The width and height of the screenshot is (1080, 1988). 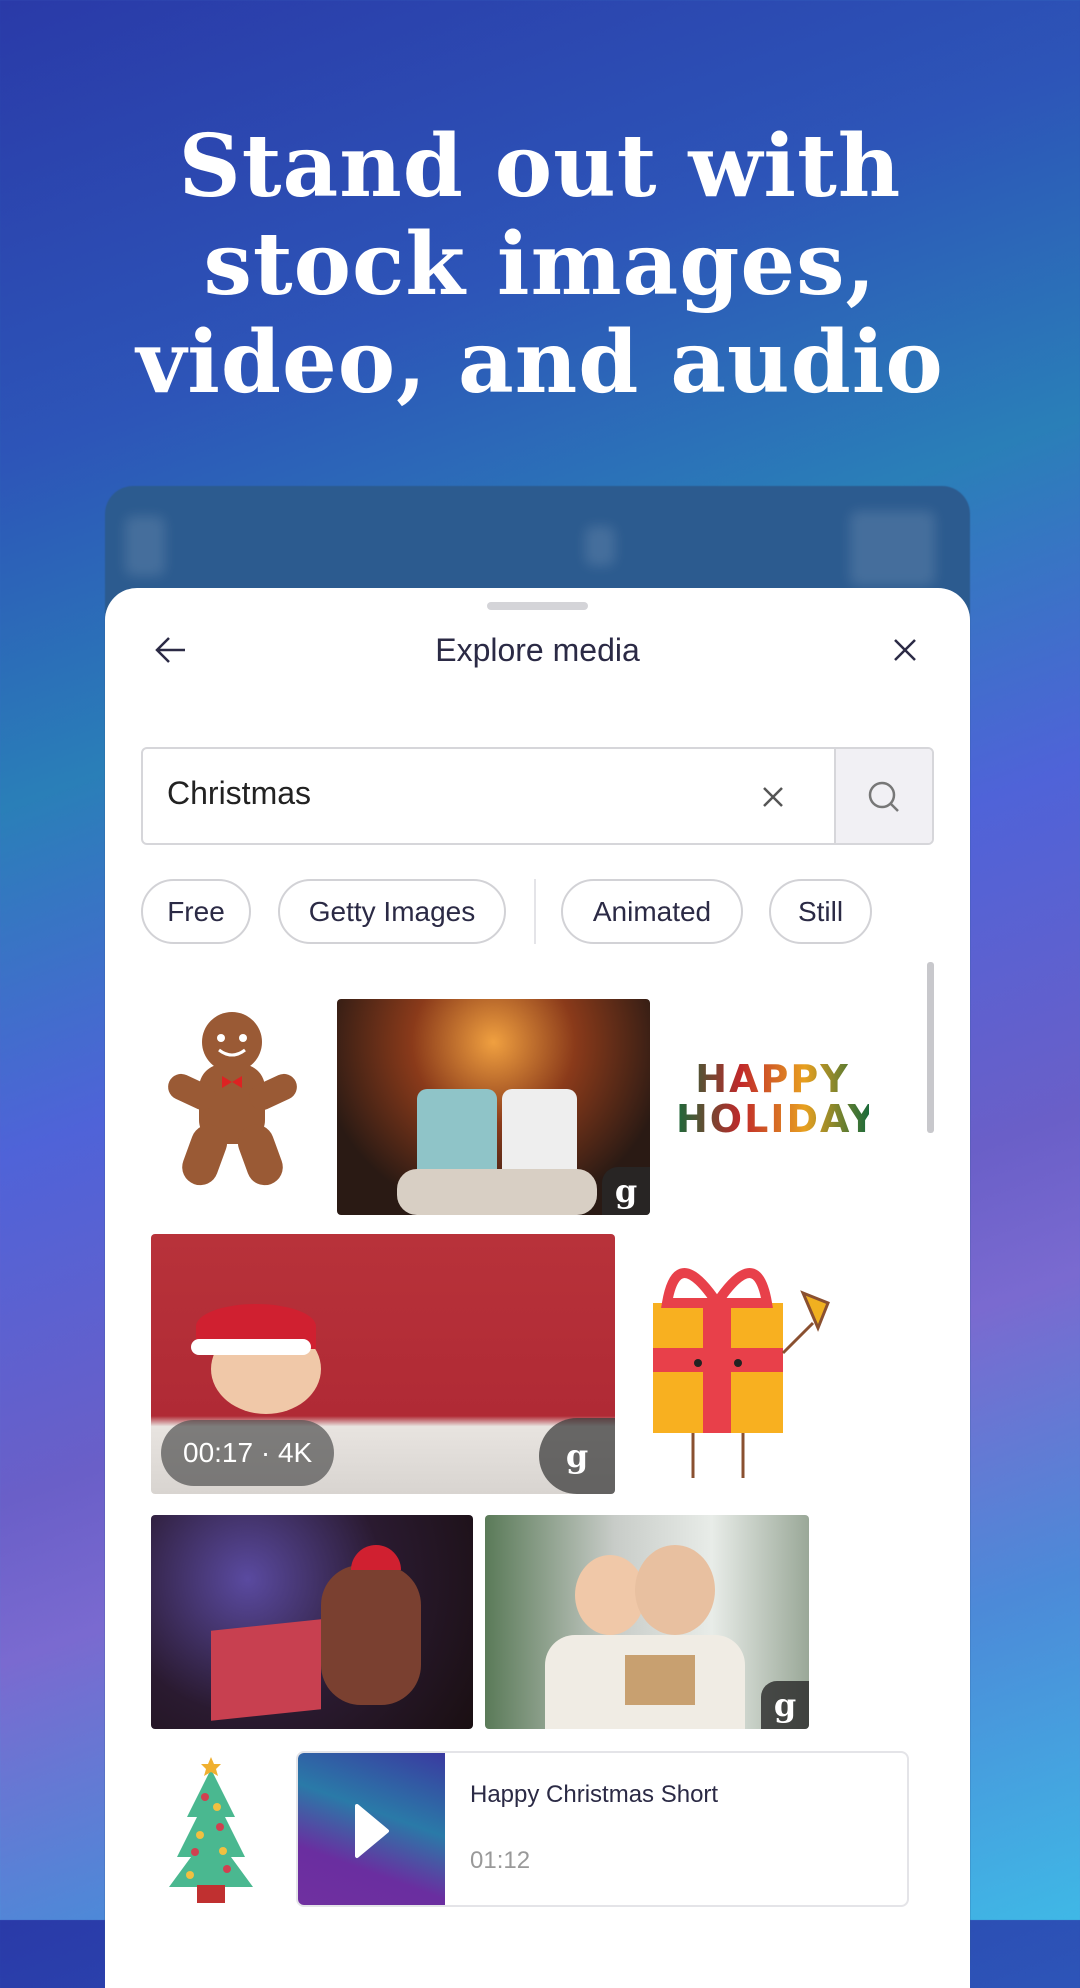 I want to click on blurred-play-icon, so click(x=892, y=548).